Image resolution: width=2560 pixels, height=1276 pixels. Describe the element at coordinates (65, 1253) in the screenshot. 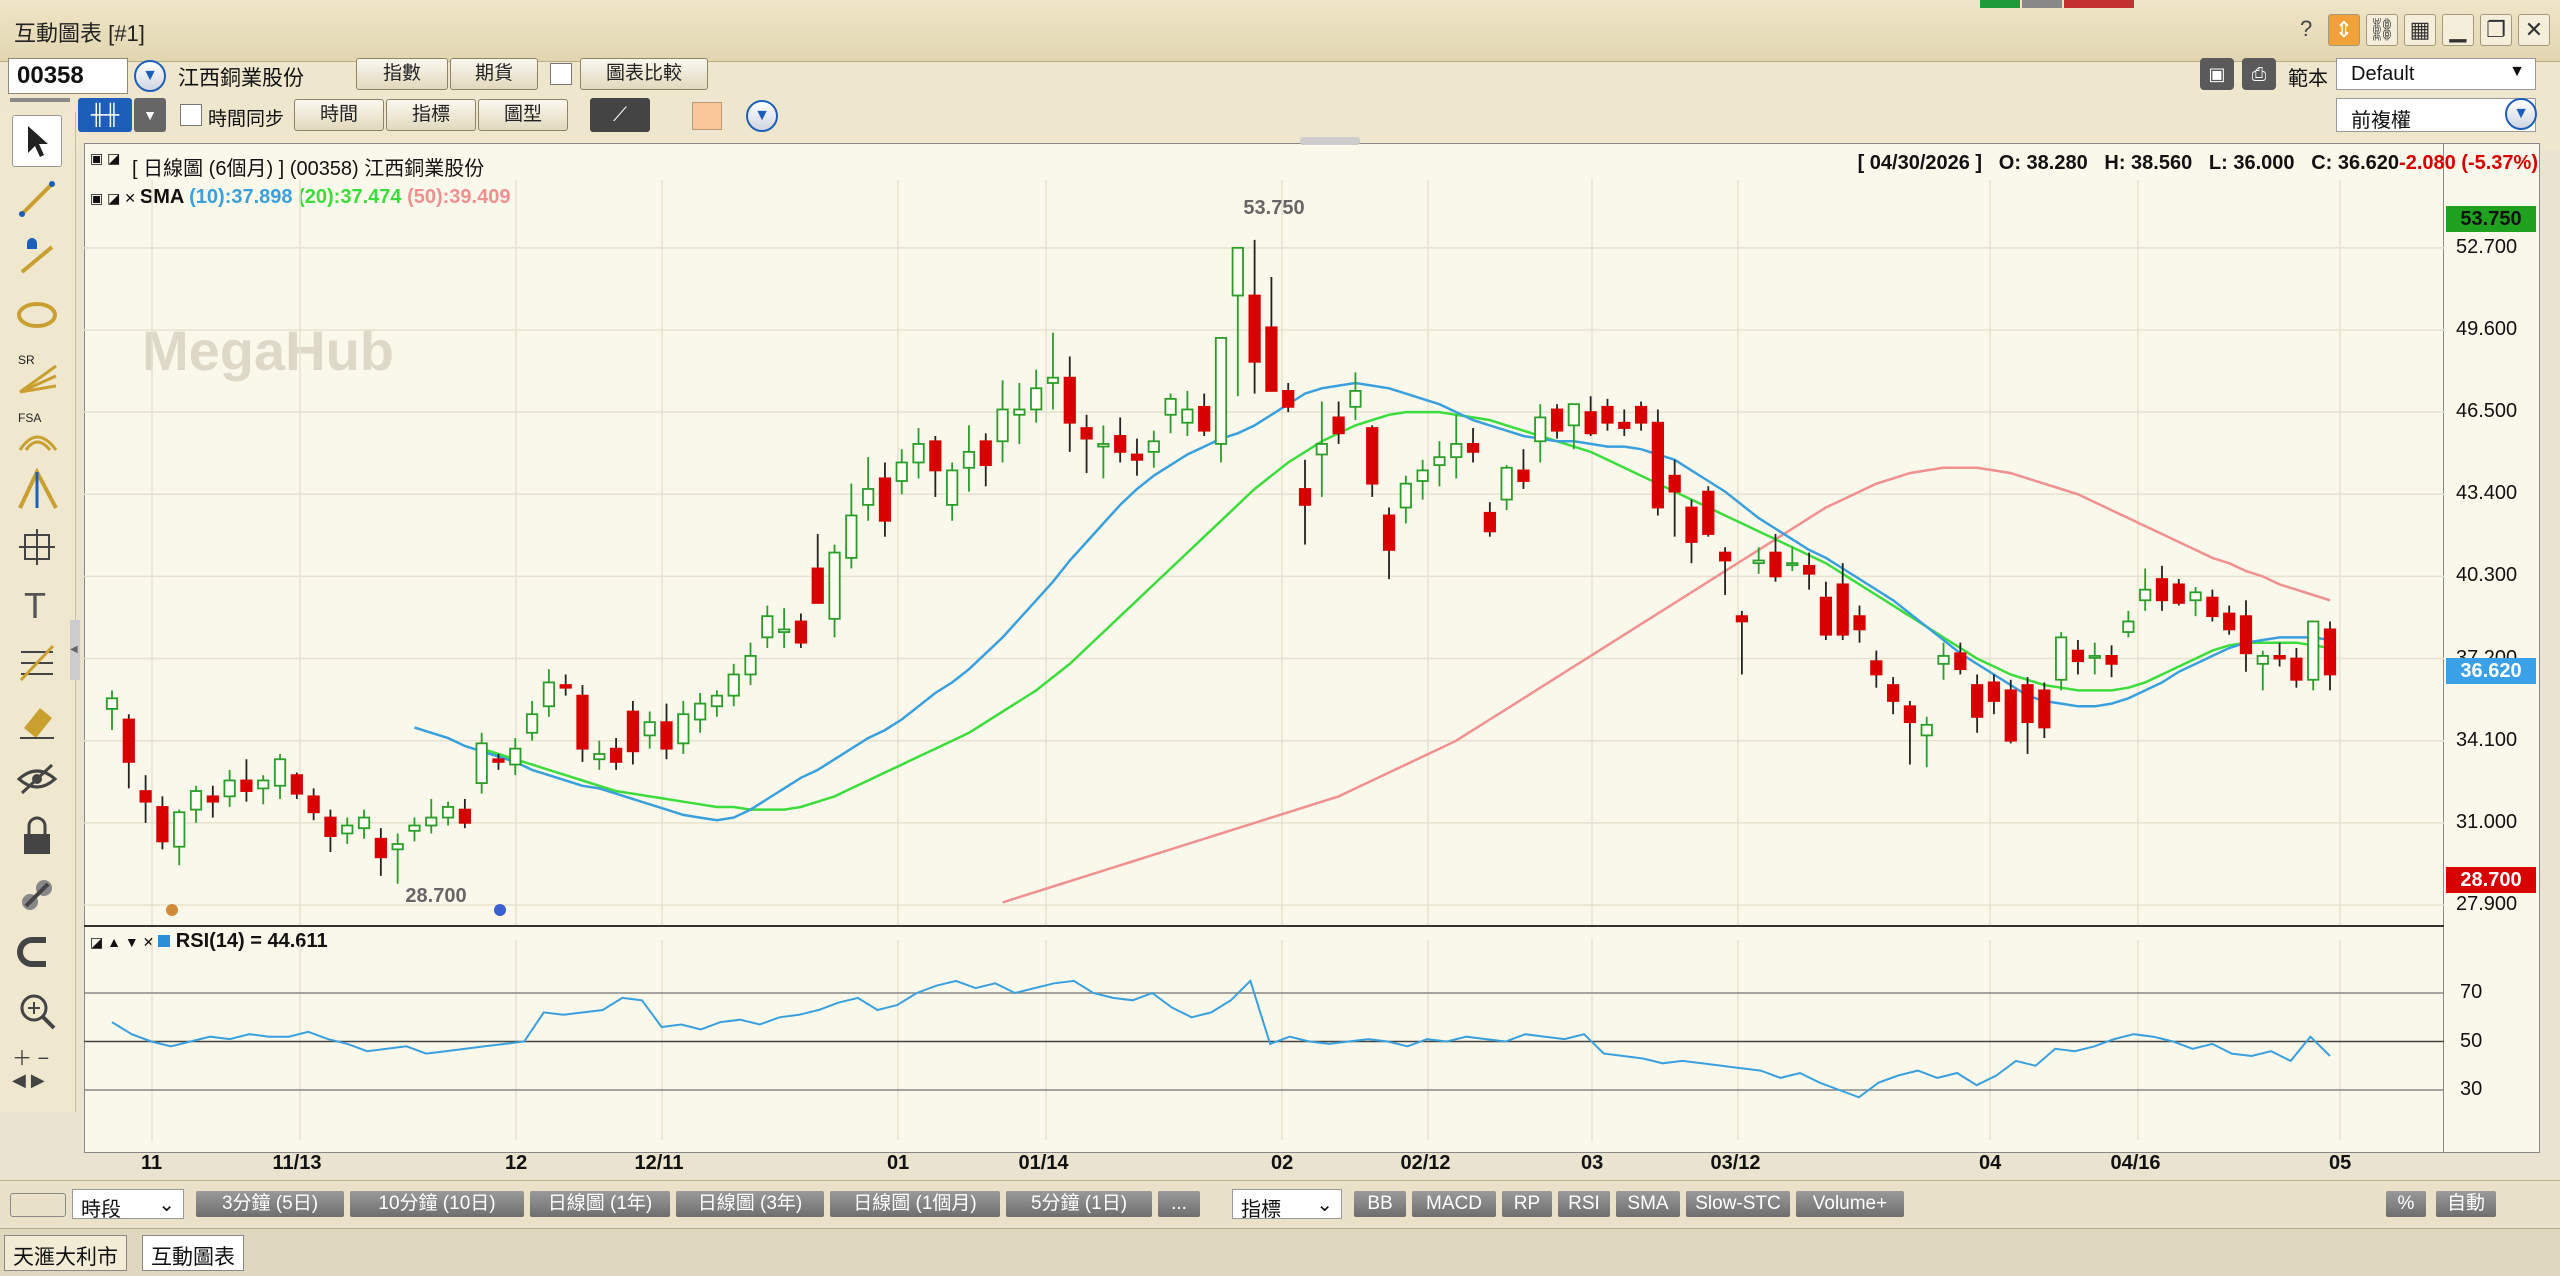

I see `task-market: 天滙大利市` at that location.